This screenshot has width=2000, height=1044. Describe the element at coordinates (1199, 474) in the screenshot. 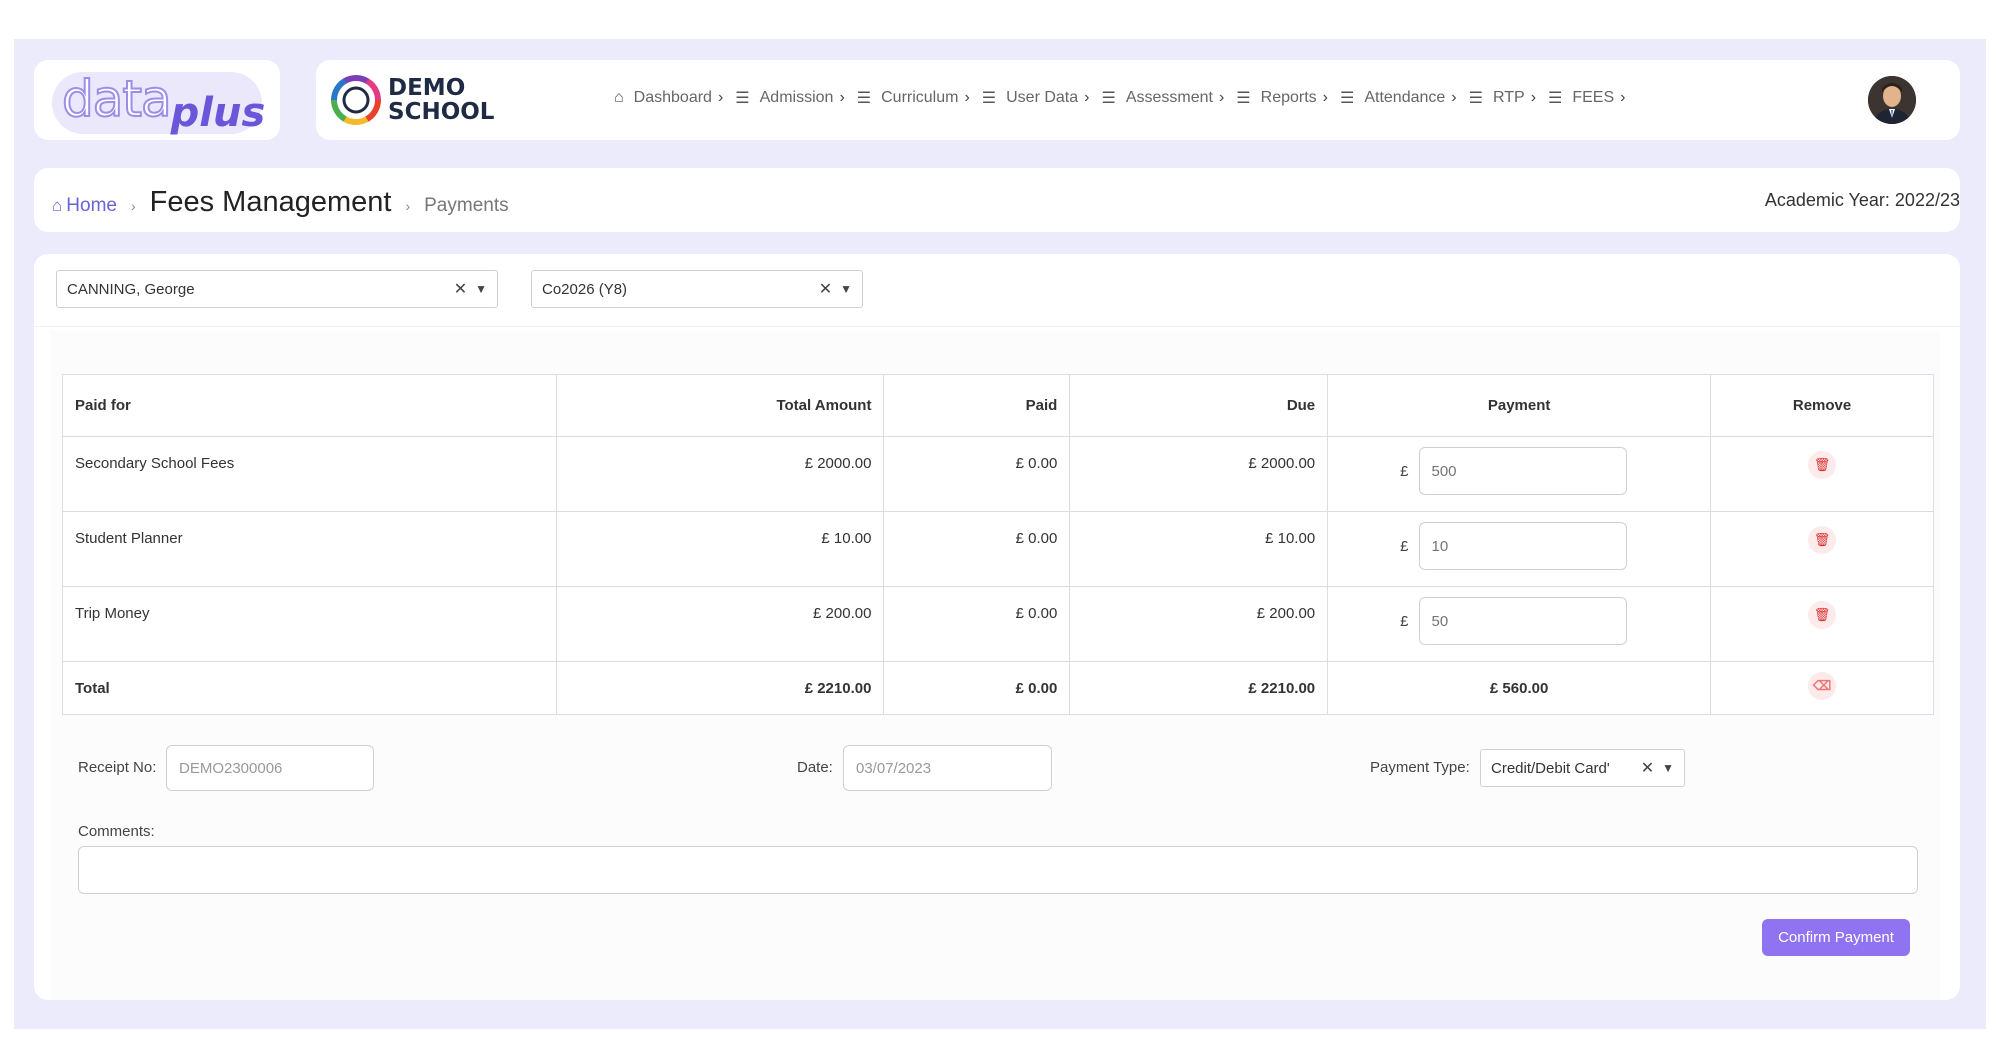

I see `row-due: £ 2000.00` at that location.